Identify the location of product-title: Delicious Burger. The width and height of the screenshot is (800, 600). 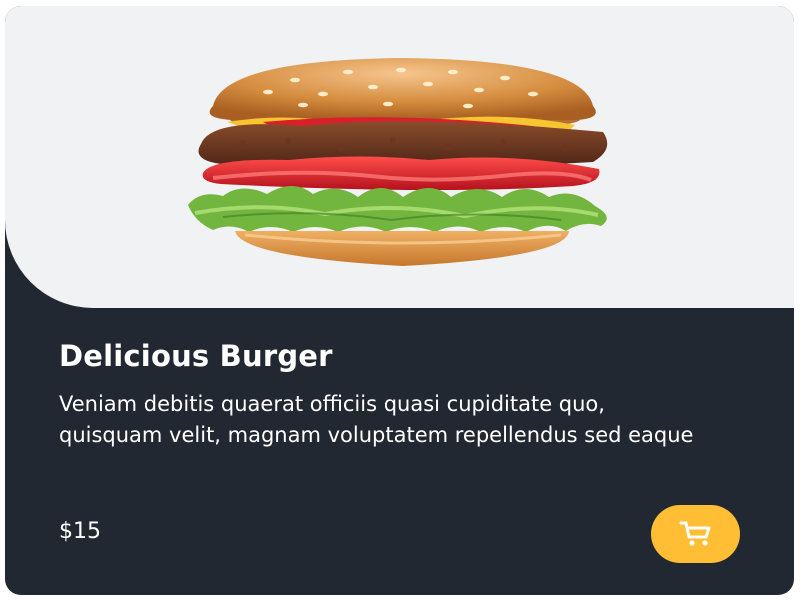
(196, 356).